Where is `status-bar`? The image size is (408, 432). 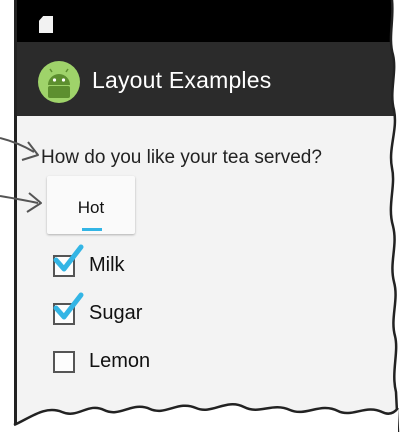
status-bar is located at coordinates (212, 21).